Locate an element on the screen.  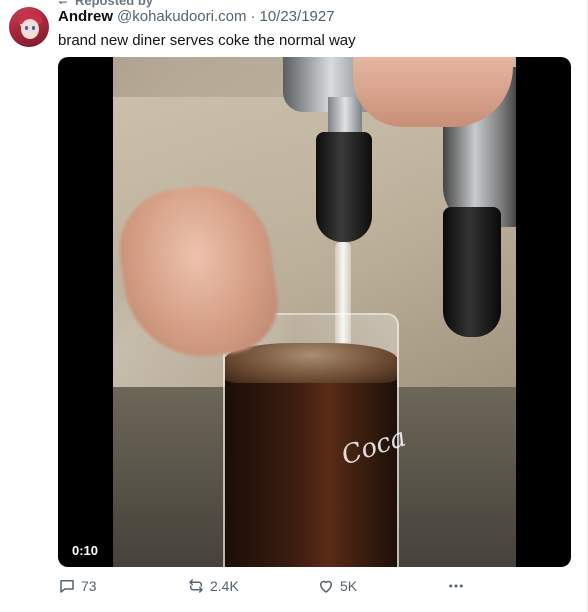
action-bar: 73 2.4K 5K is located at coordinates (314, 589).